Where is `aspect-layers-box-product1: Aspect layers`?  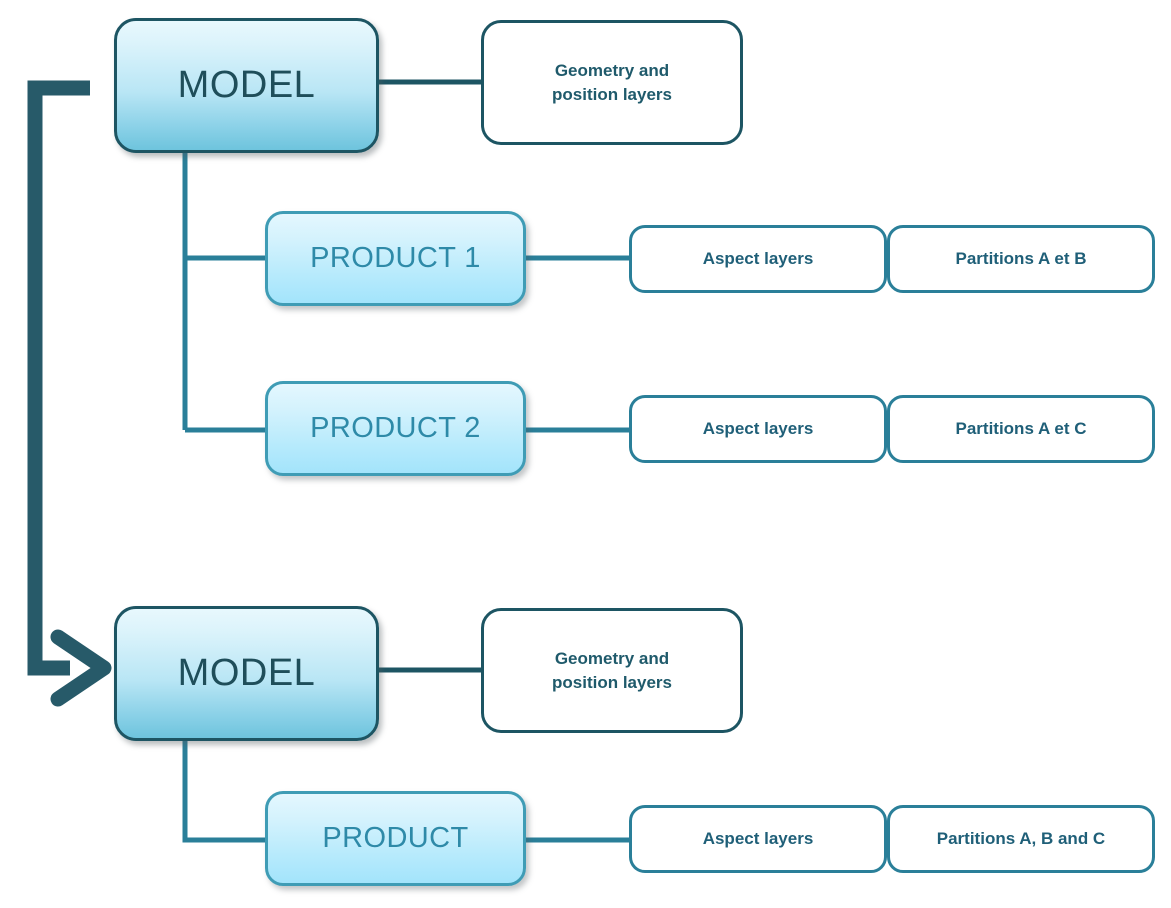 aspect-layers-box-product1: Aspect layers is located at coordinates (758, 259).